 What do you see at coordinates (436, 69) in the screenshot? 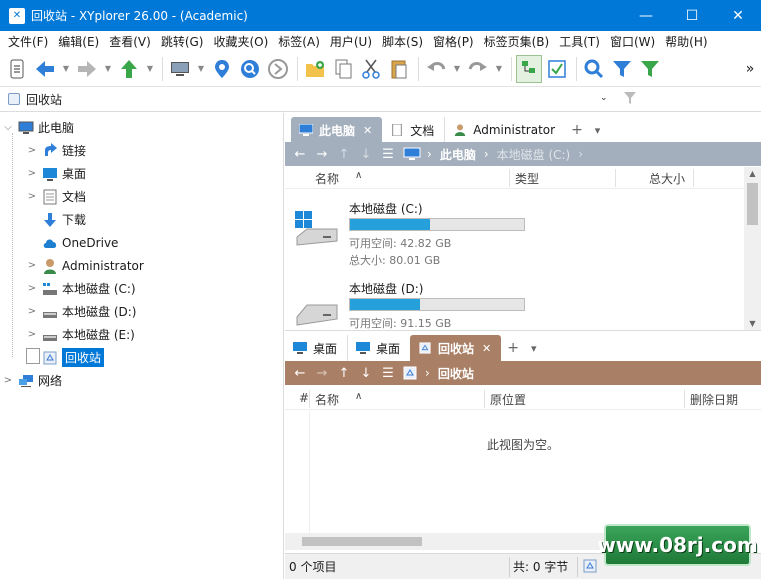
I see `undo-icon` at bounding box center [436, 69].